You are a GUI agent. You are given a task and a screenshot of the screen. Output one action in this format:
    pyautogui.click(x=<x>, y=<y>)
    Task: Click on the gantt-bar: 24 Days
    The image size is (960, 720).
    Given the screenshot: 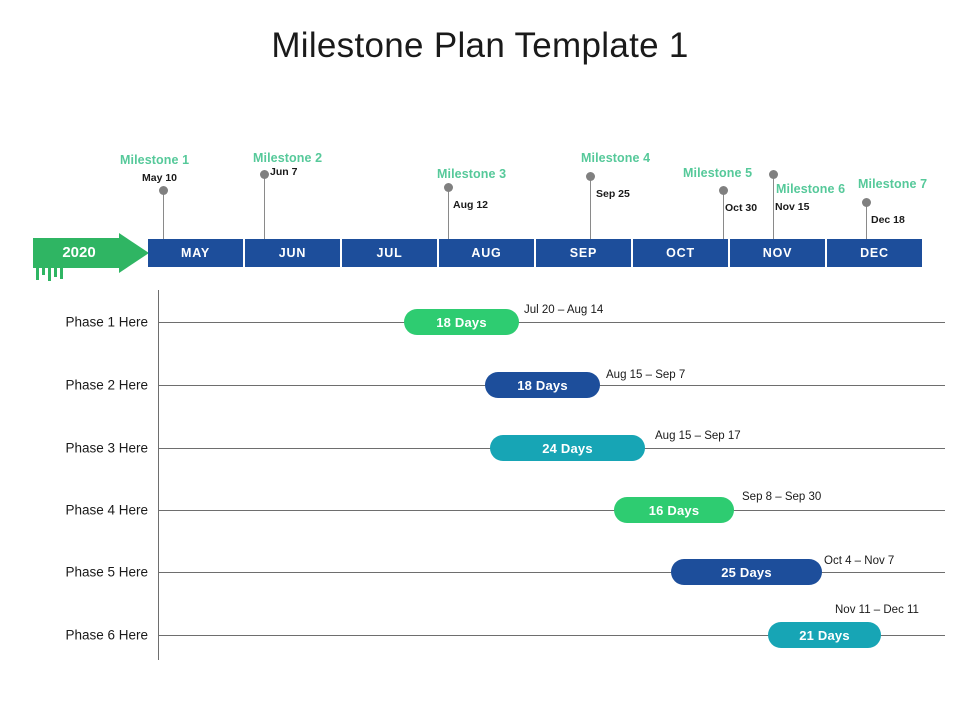 What is the action you would take?
    pyautogui.click(x=567, y=448)
    